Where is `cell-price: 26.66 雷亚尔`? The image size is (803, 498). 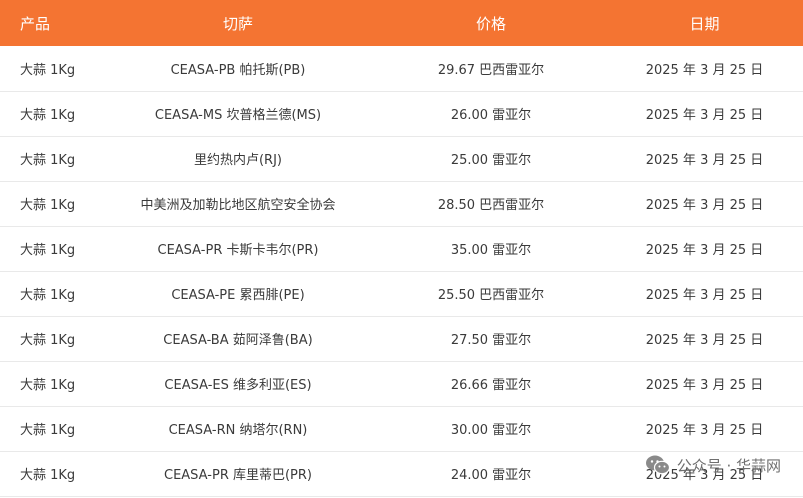 cell-price: 26.66 雷亚尔 is located at coordinates (491, 384).